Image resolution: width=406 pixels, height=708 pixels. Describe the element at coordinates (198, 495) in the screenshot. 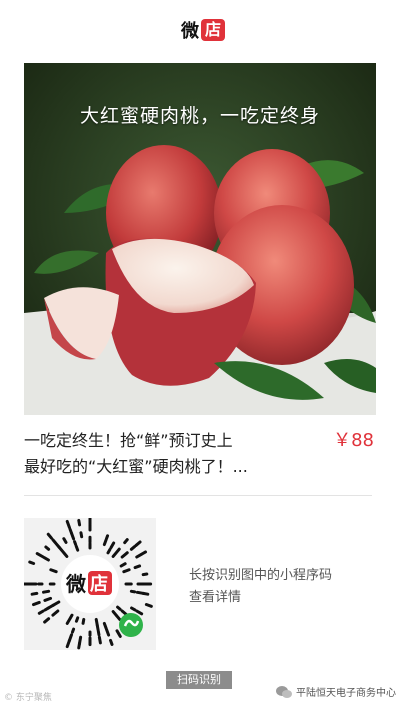

I see `divider` at that location.